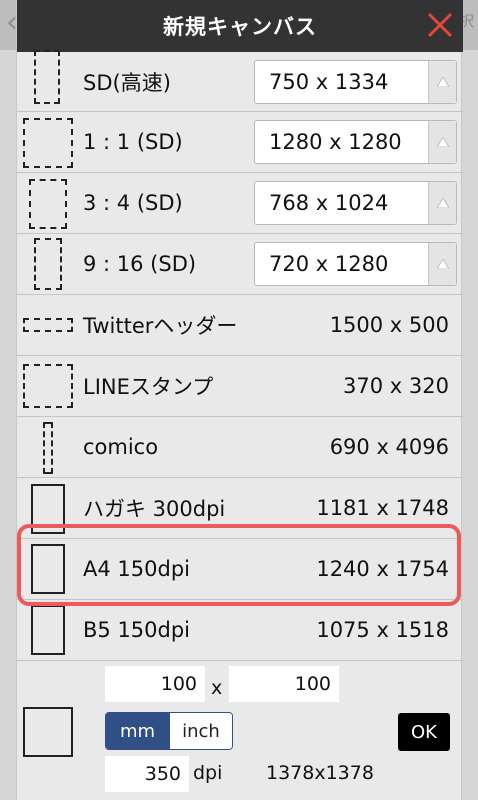  I want to click on size-stepper: 750 x 1334, so click(355, 82).